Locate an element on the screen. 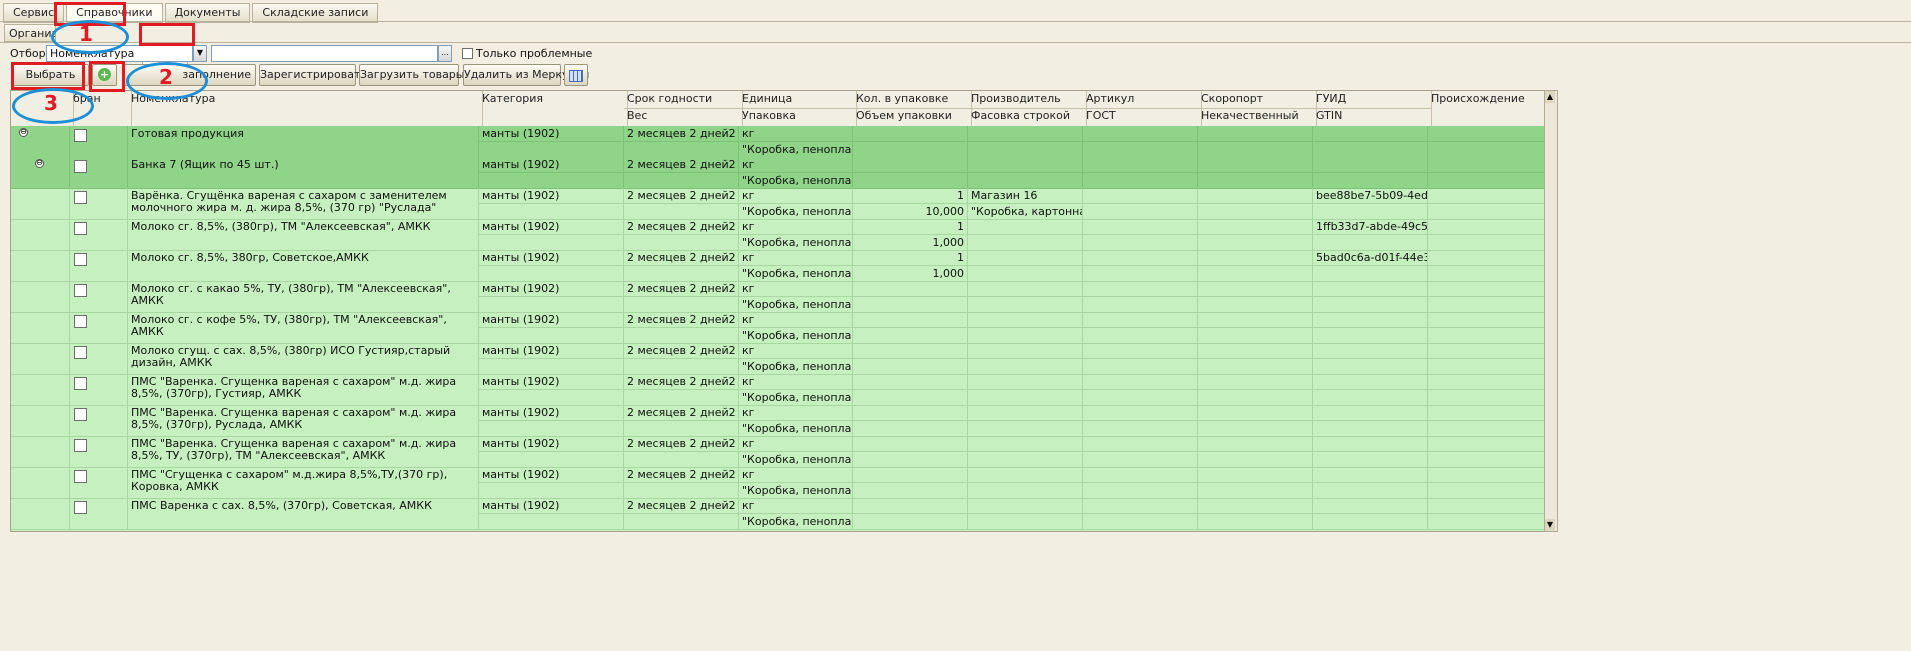 The image size is (1911, 651). subtab-organizations: Организ is located at coordinates (30, 33).